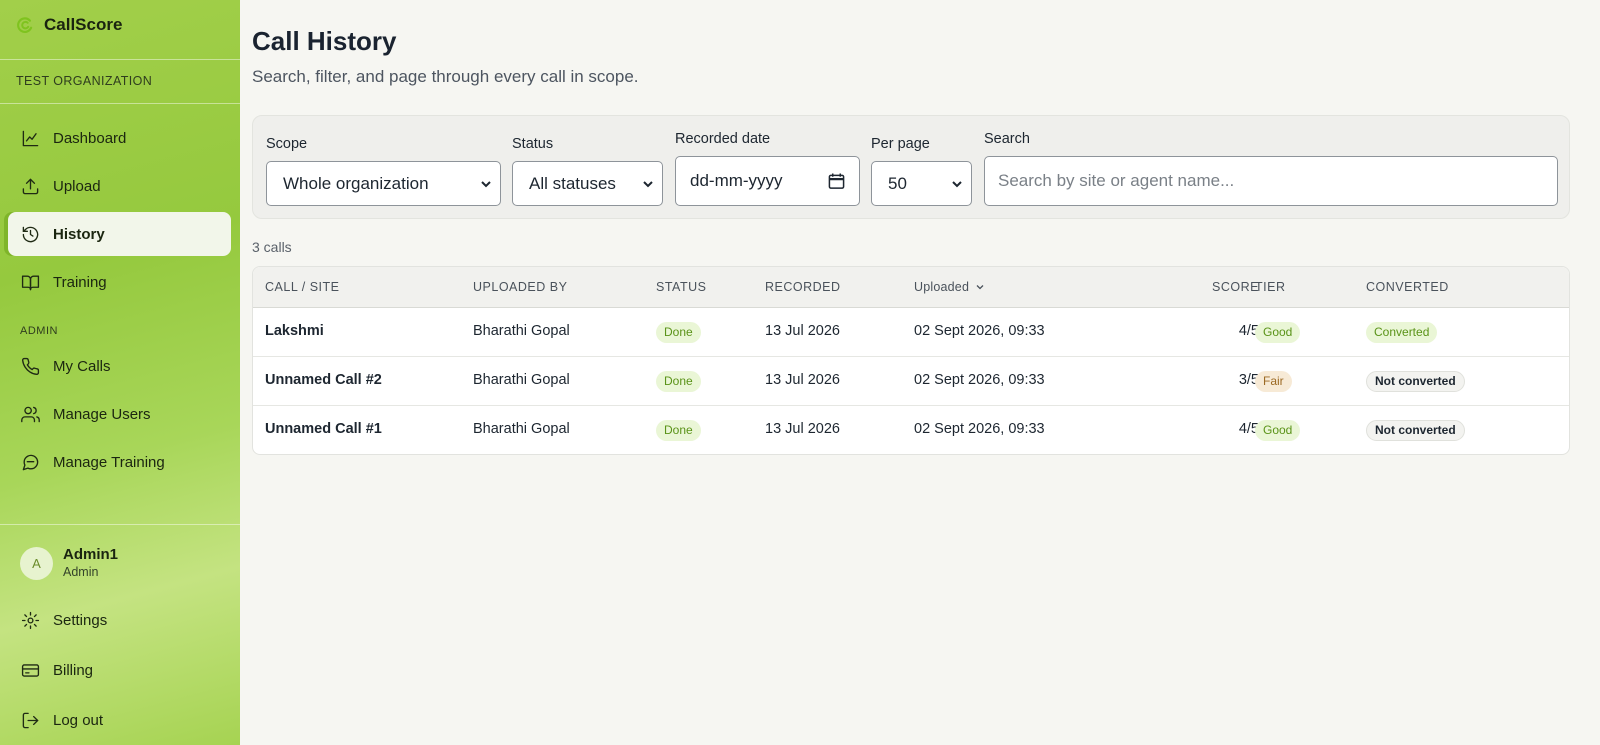 The image size is (1600, 745). Describe the element at coordinates (30, 282) in the screenshot. I see `book-icon` at that location.